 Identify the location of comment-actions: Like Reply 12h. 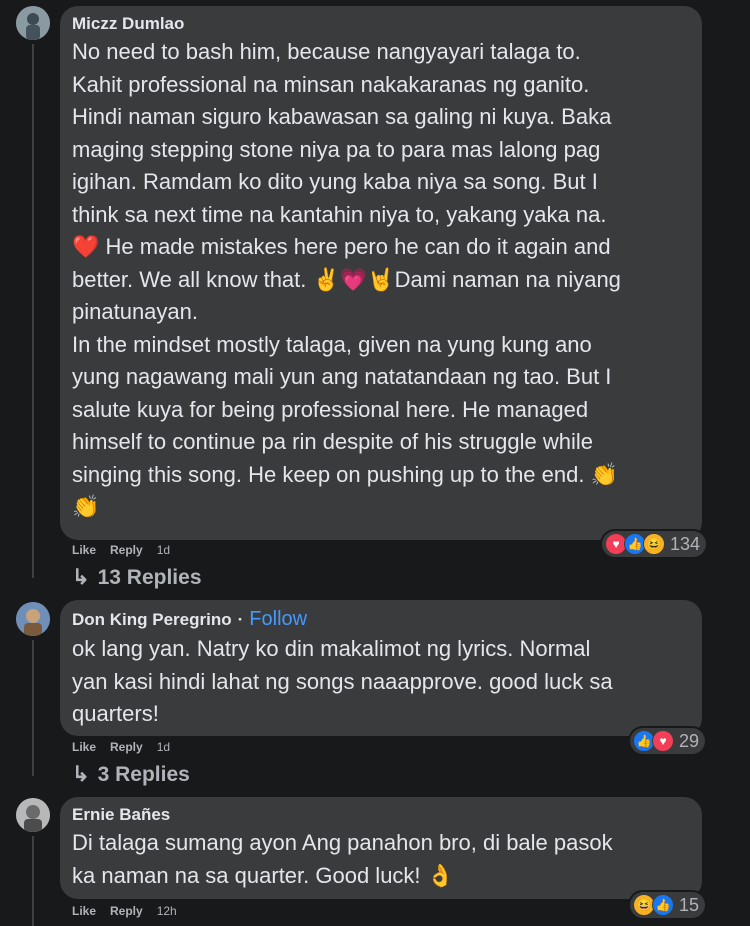
(131, 911).